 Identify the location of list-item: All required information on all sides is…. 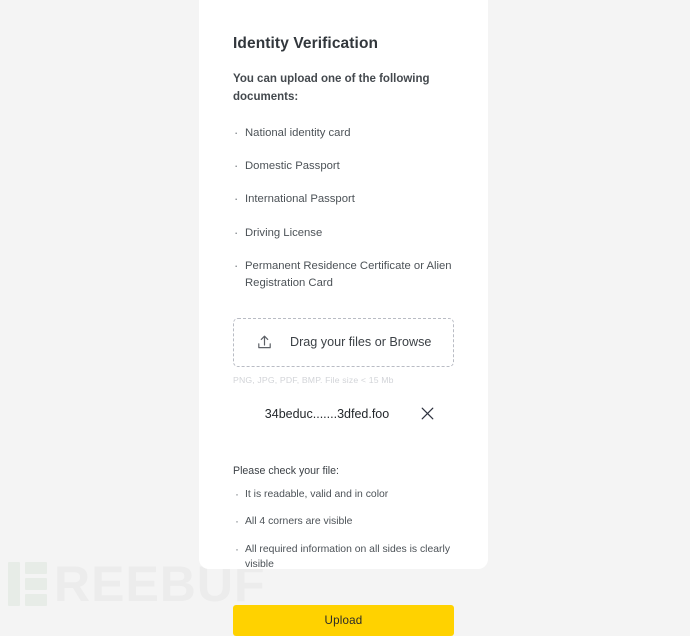
(343, 556).